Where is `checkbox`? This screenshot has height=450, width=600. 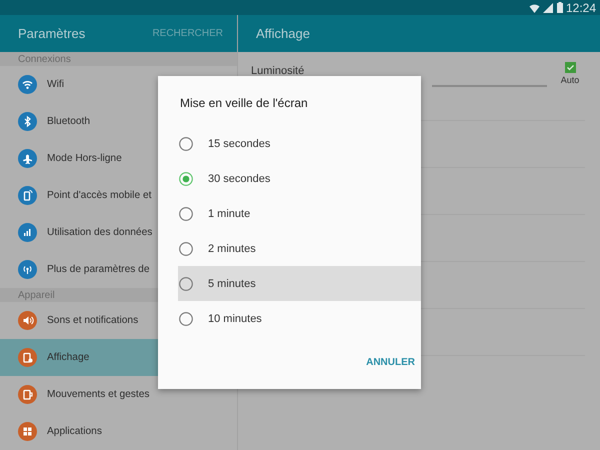
checkbox is located at coordinates (570, 67).